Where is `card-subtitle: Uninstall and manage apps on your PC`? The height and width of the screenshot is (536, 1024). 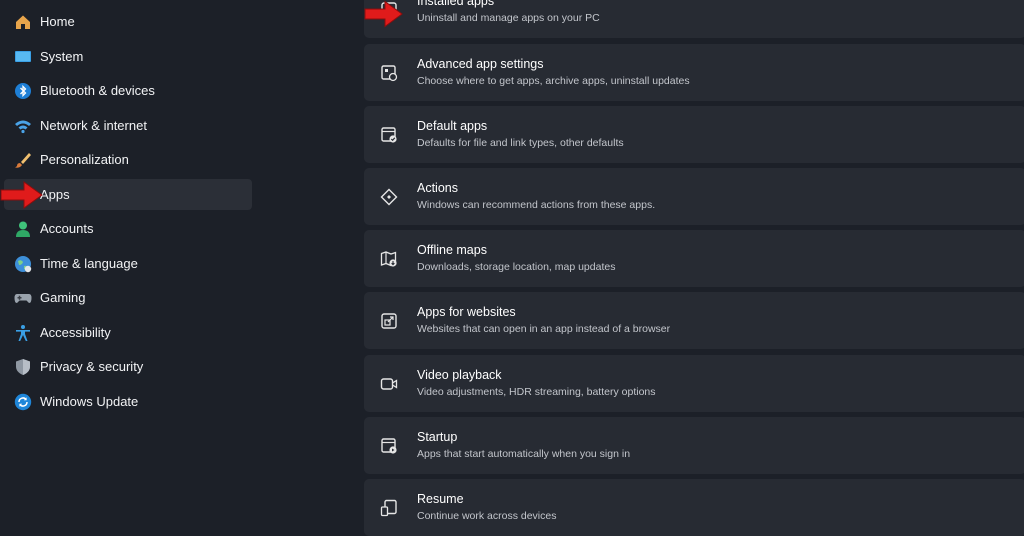
card-subtitle: Uninstall and manage apps on your PC is located at coordinates (508, 18).